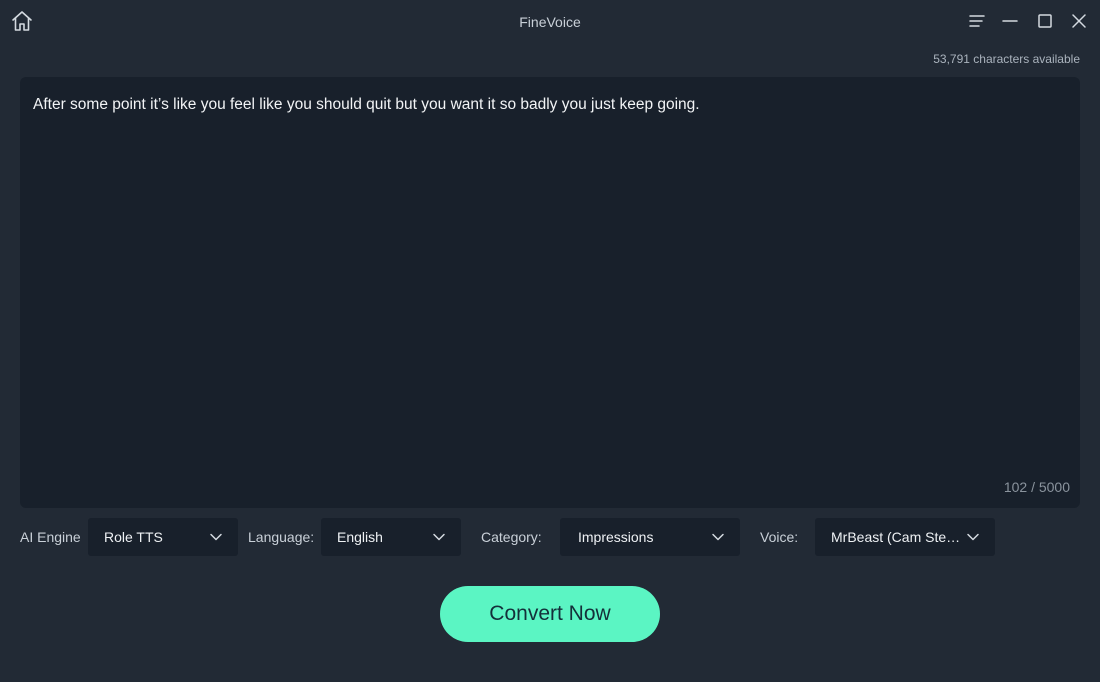 The image size is (1100, 682). What do you see at coordinates (779, 537) in the screenshot?
I see `voice-label: Voice:` at bounding box center [779, 537].